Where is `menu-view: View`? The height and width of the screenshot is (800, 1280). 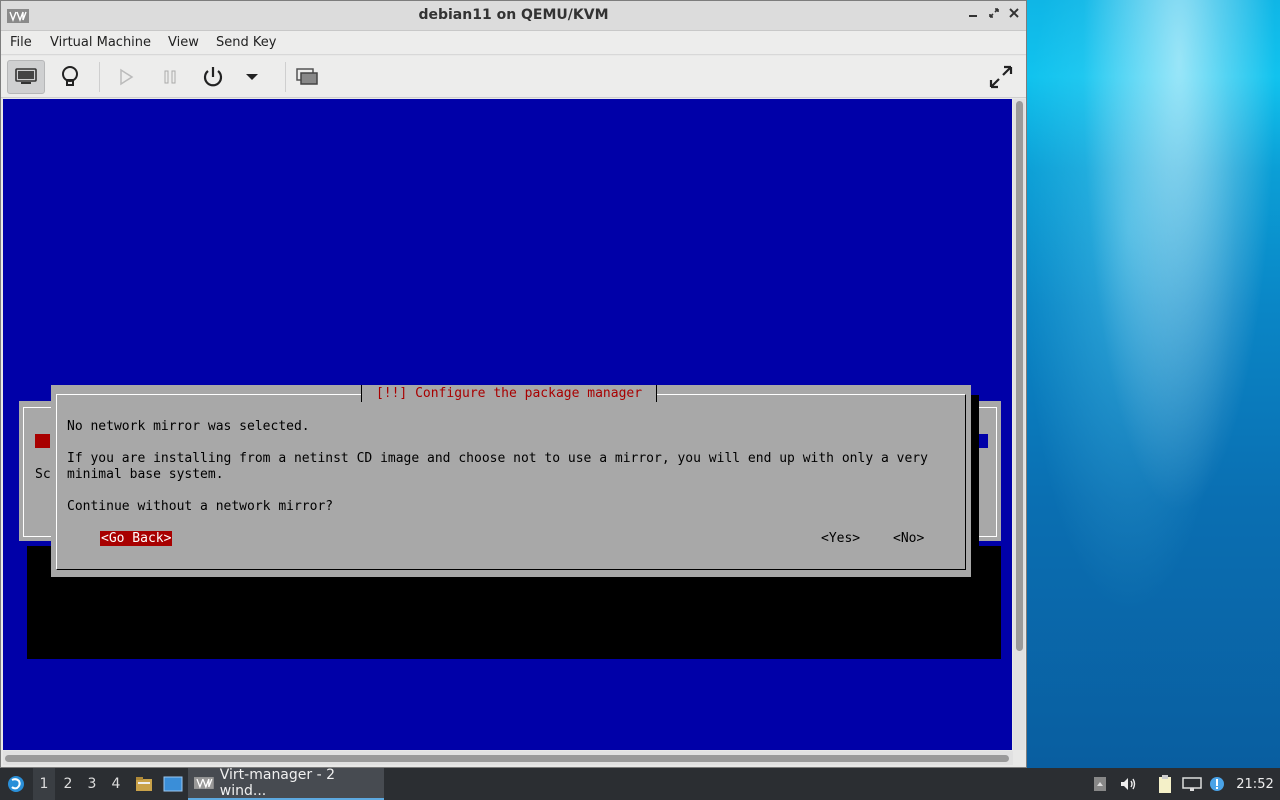
menu-view: View is located at coordinates (183, 42).